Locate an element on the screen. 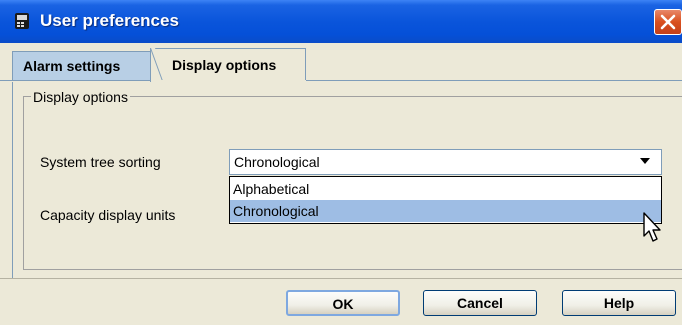 Image resolution: width=682 pixels, height=325 pixels. close-icon is located at coordinates (668, 22).